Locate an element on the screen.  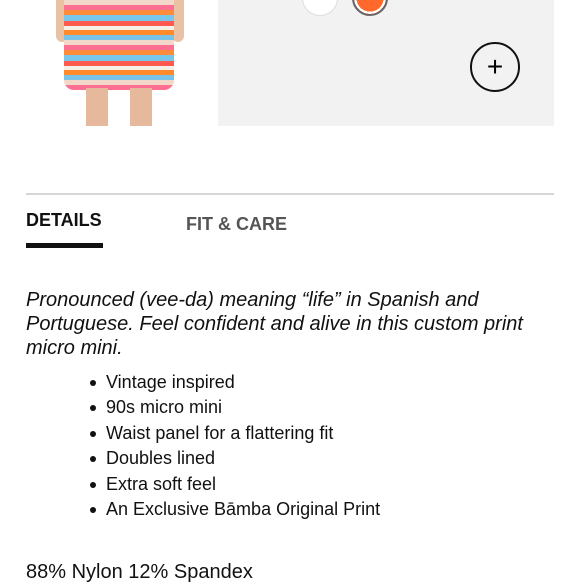
color-swatch-white is located at coordinates (320, 8).